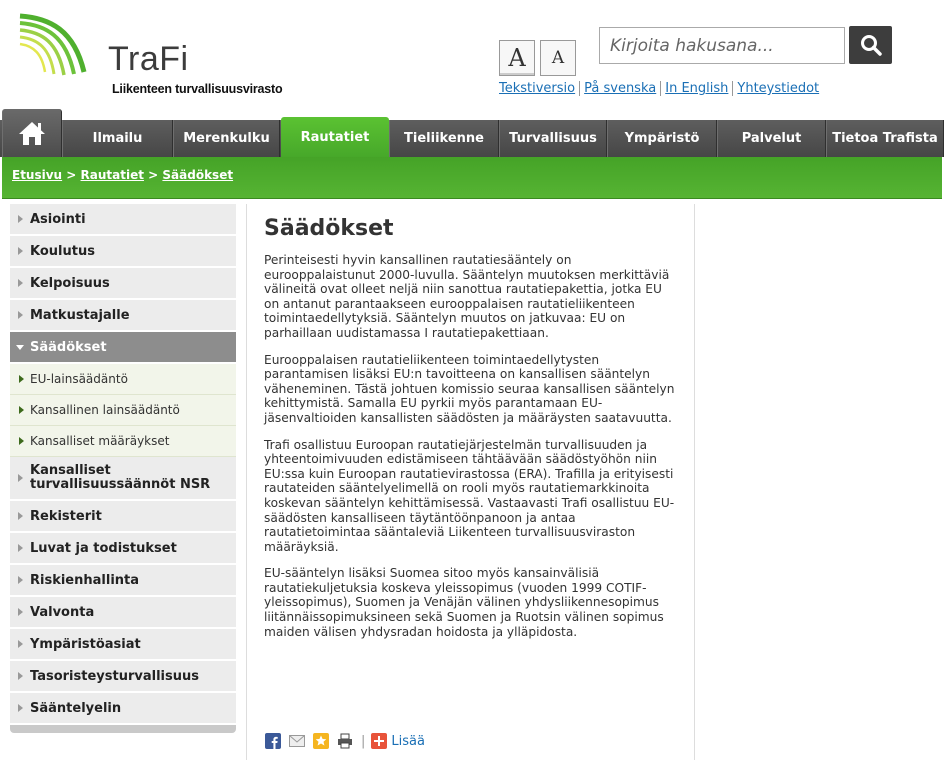  I want to click on breadcrumb-saadokset: Säädökset, so click(197, 175).